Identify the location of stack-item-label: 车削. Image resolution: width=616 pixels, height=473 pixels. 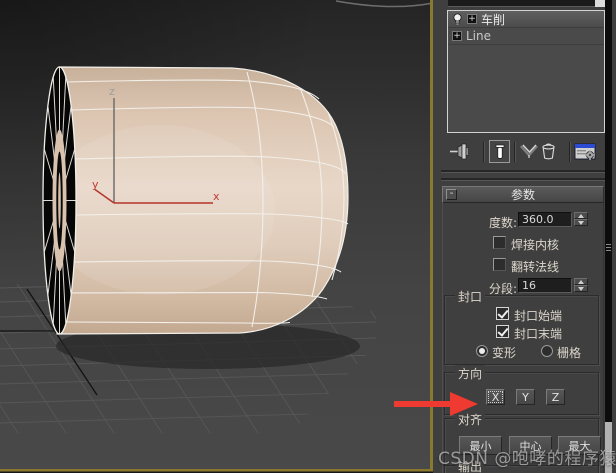
(493, 19).